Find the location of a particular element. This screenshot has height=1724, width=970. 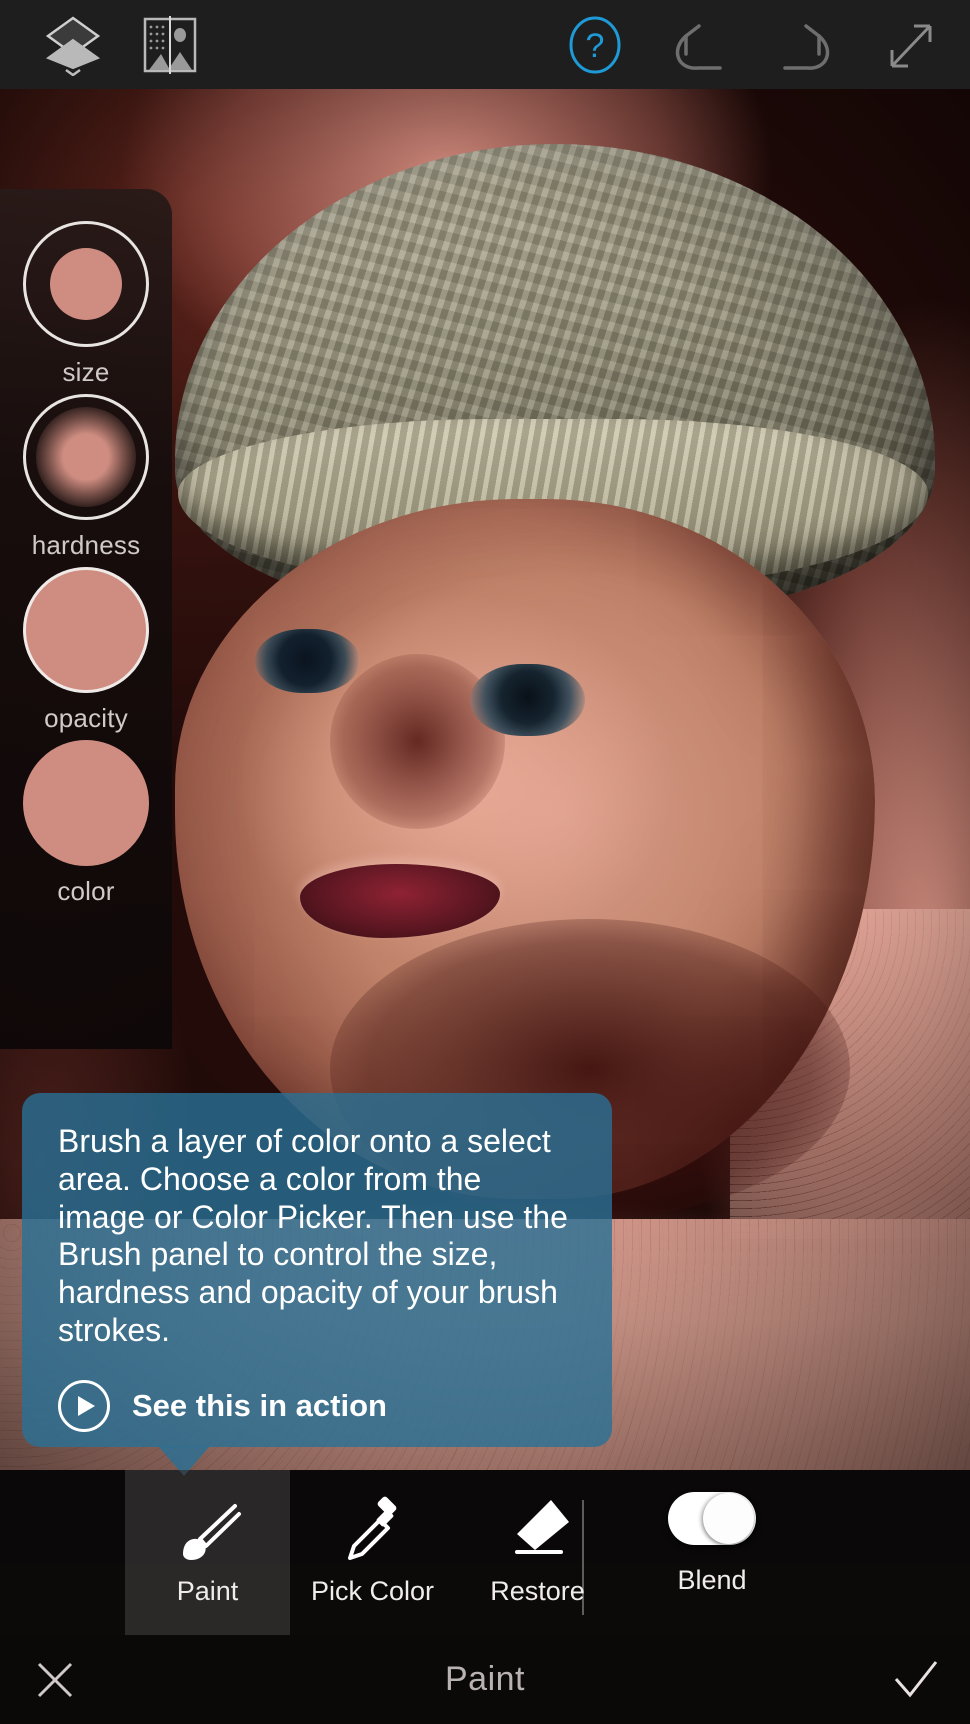

page-title: Paint is located at coordinates (485, 1679).